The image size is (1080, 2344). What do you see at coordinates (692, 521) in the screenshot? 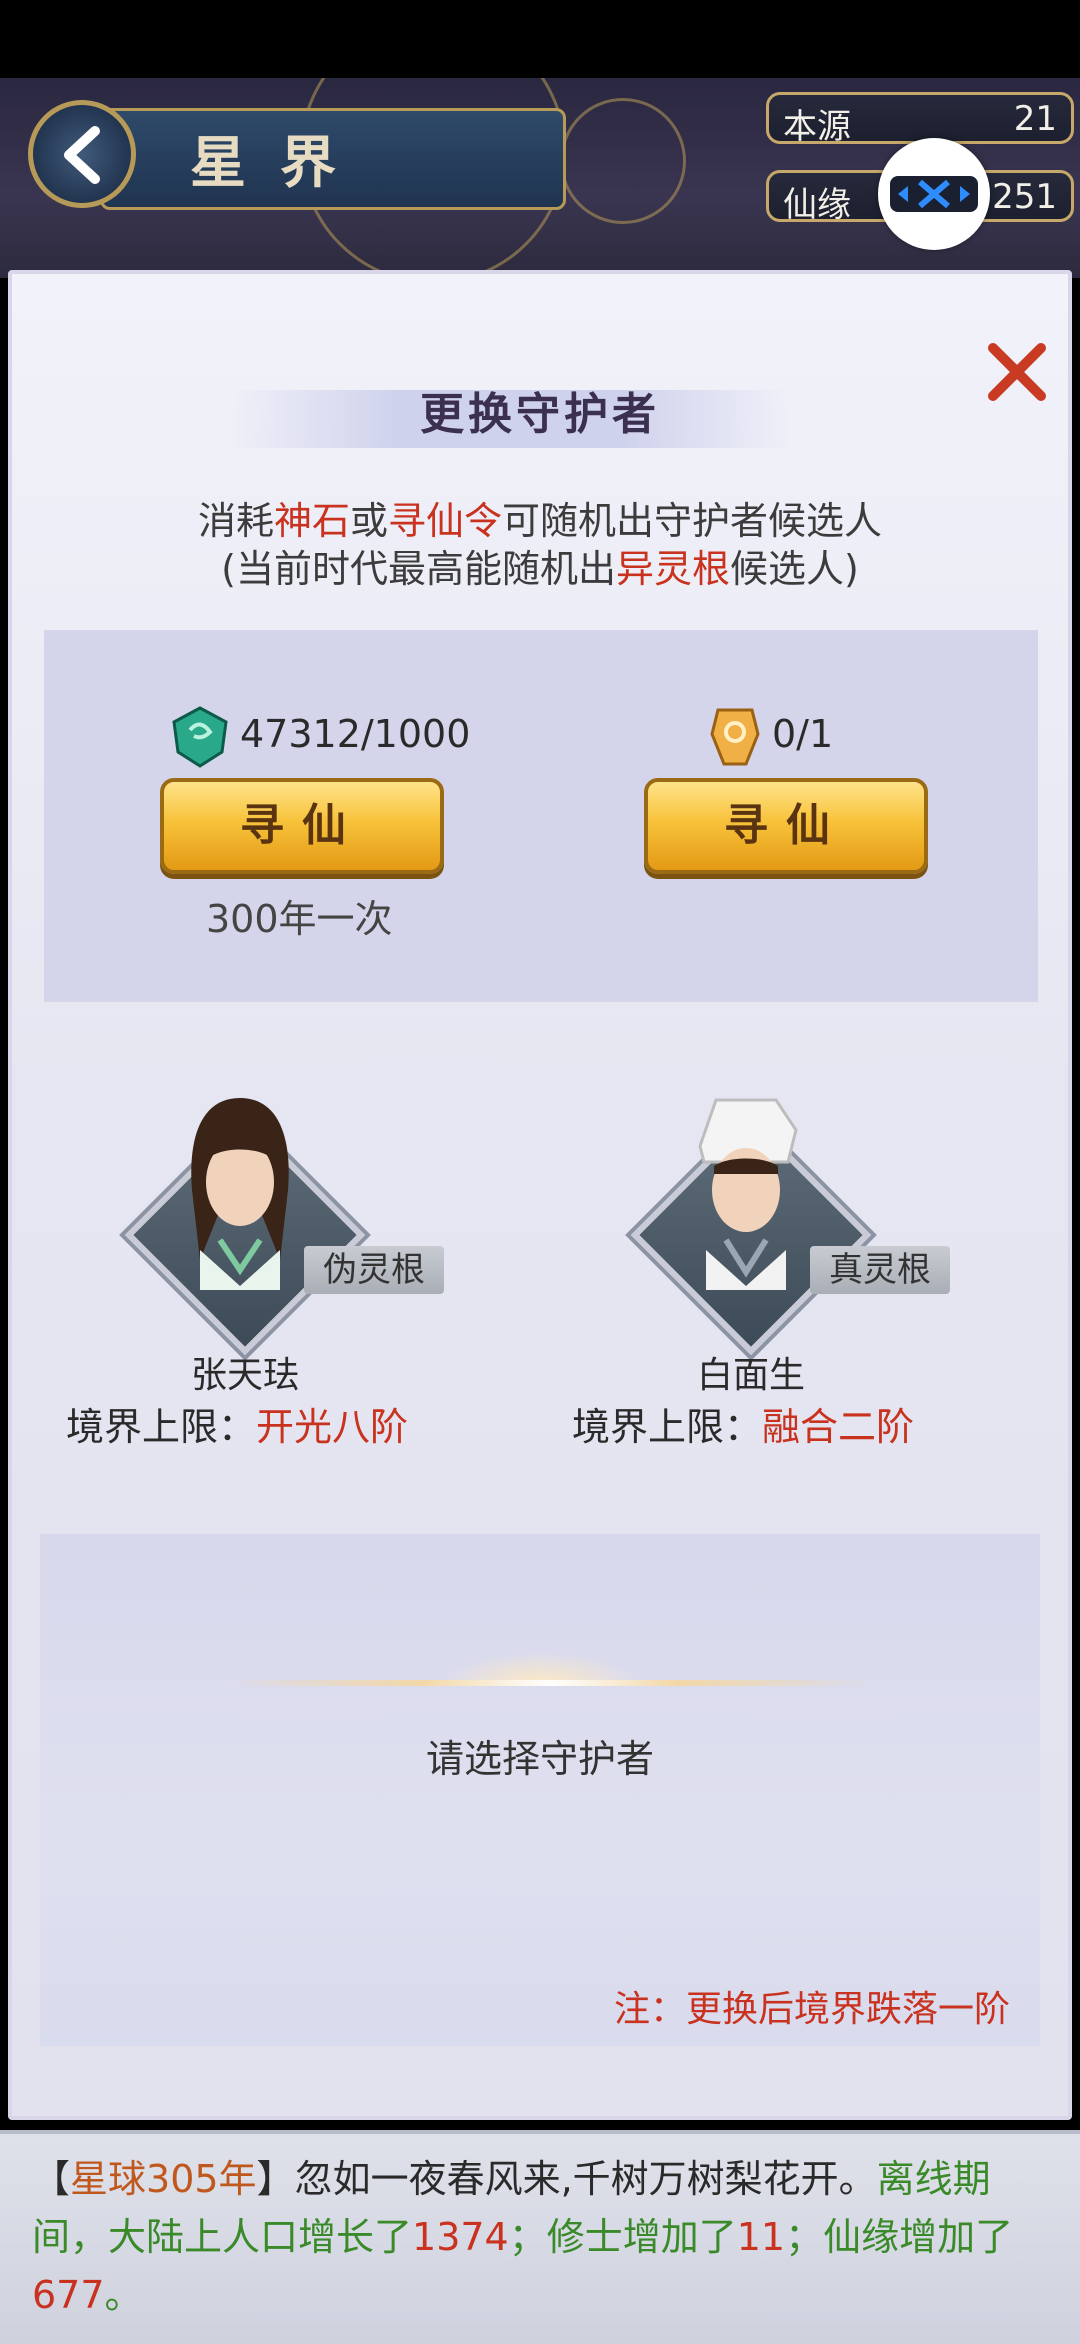
I see `desc-text: 可随机出守护者候选人` at bounding box center [692, 521].